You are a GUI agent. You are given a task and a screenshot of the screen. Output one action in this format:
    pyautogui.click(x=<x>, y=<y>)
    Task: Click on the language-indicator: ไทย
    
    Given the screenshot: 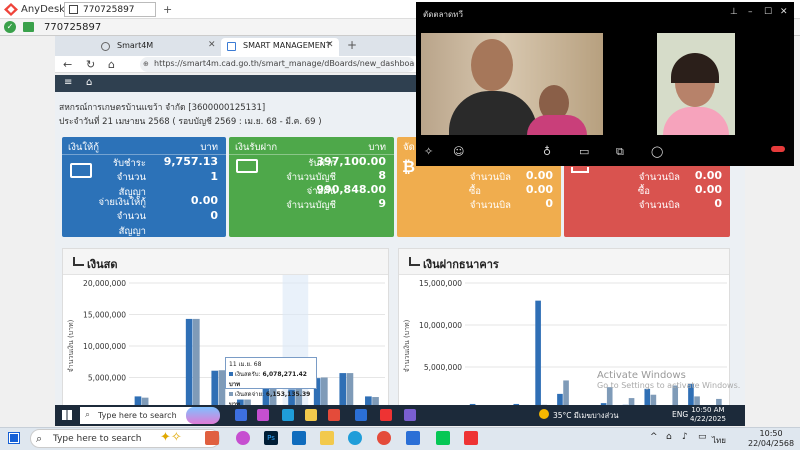 What is the action you would take?
    pyautogui.click(x=719, y=440)
    